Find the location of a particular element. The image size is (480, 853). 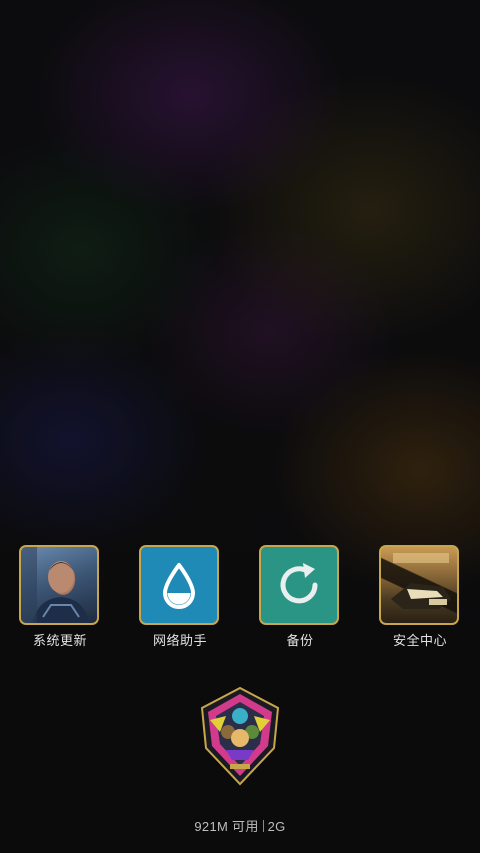

app-label-network-assistant: 网络助手 is located at coordinates (179, 640).